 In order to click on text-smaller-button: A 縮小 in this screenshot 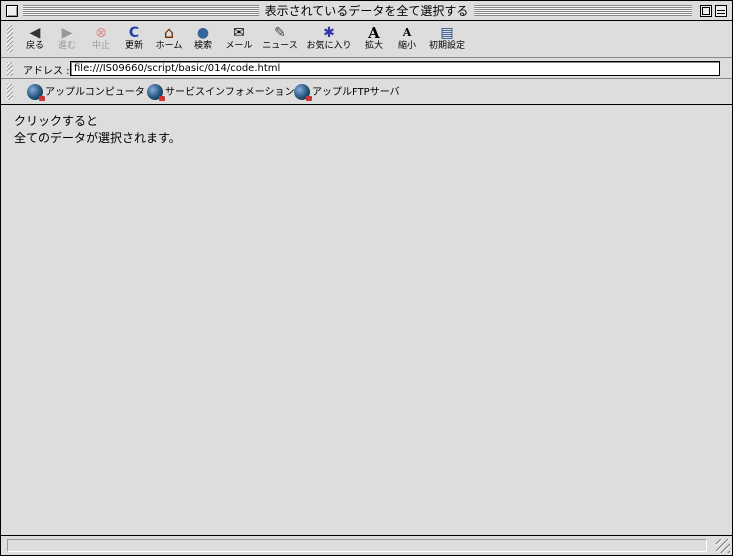, I will do `click(407, 40)`.